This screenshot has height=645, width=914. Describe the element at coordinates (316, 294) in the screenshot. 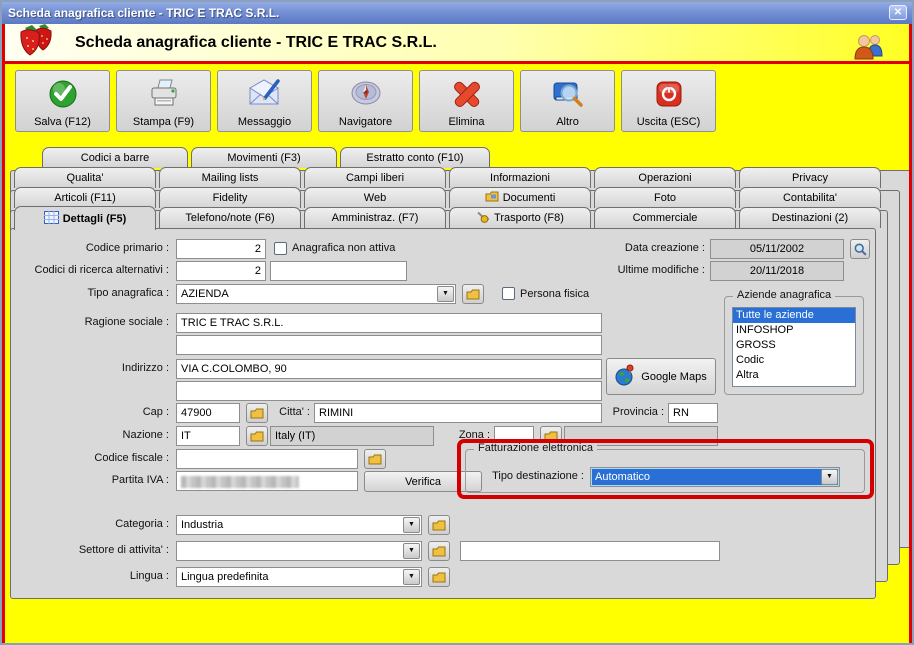

I see `tipo-anagrafica-combo: AZIENDA ▼` at that location.